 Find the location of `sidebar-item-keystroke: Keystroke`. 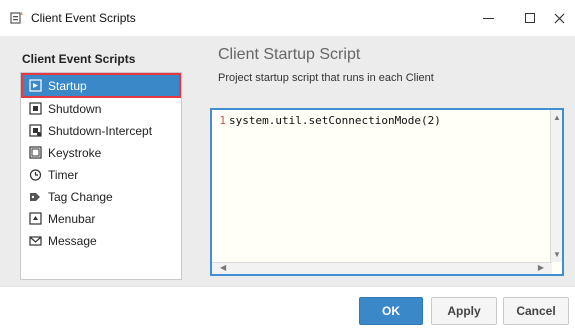

sidebar-item-keystroke: Keystroke is located at coordinates (101, 152).